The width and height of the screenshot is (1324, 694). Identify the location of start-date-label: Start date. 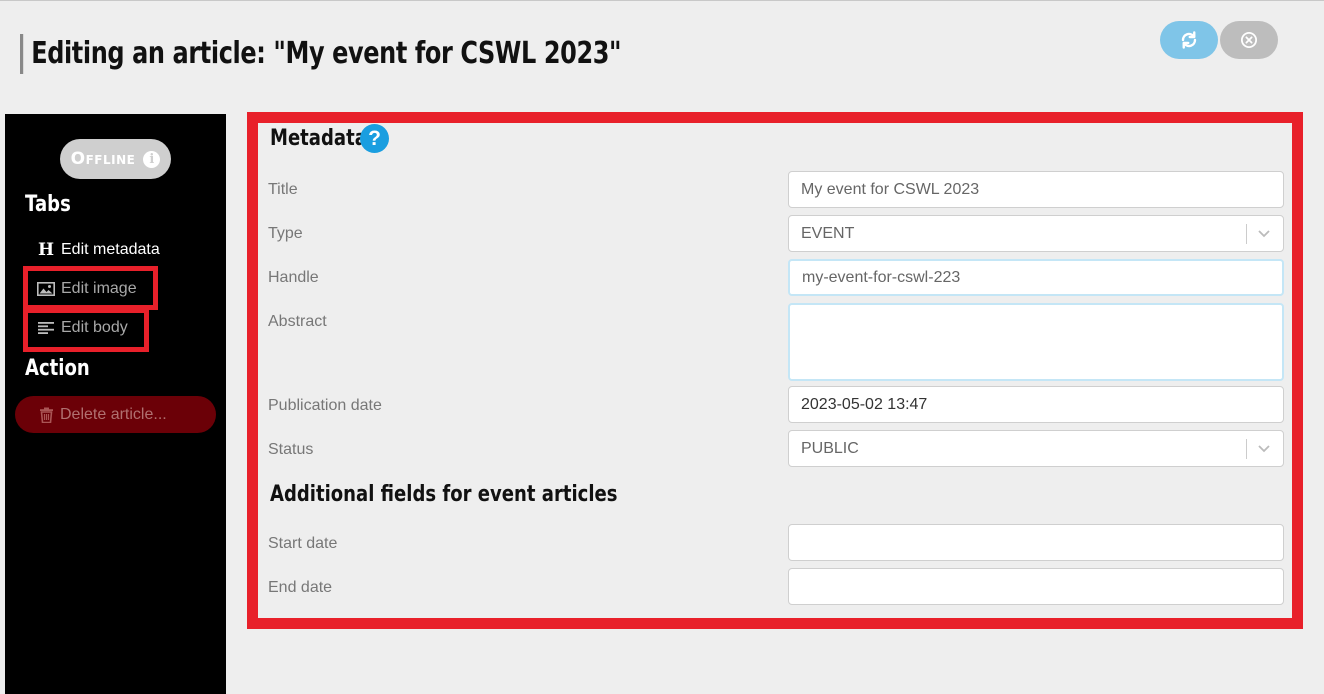
(303, 543).